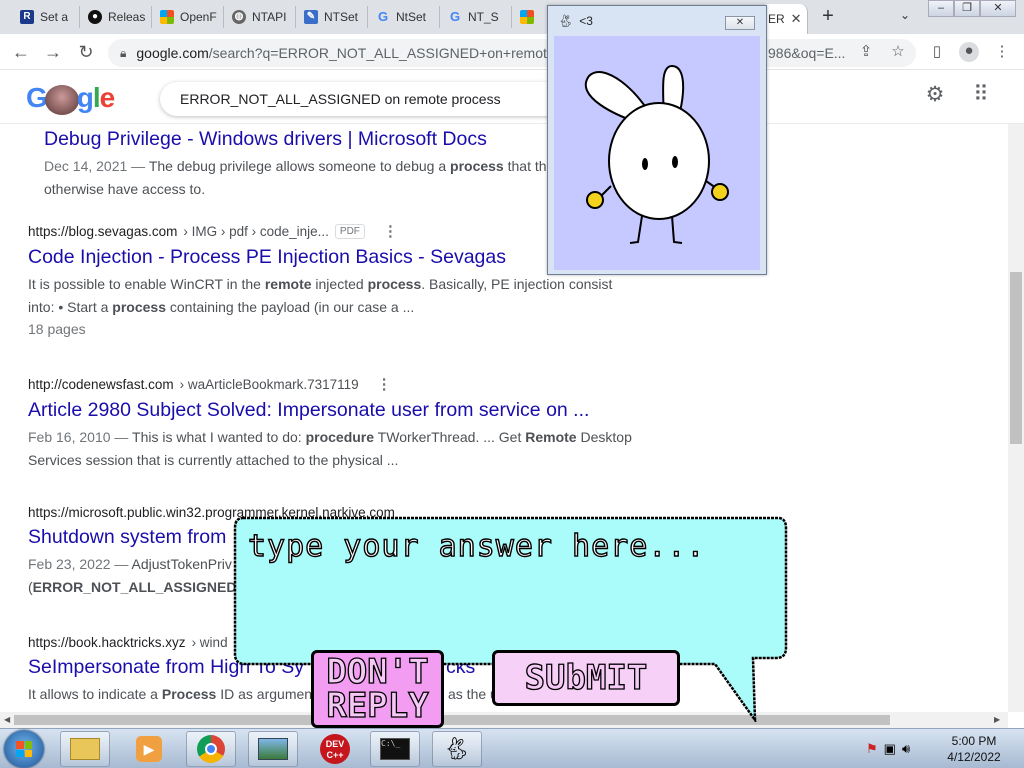 This screenshot has height=768, width=1024. Describe the element at coordinates (974, 749) in the screenshot. I see `taskbar-clock: 5:00 PM 4/12/2022` at that location.